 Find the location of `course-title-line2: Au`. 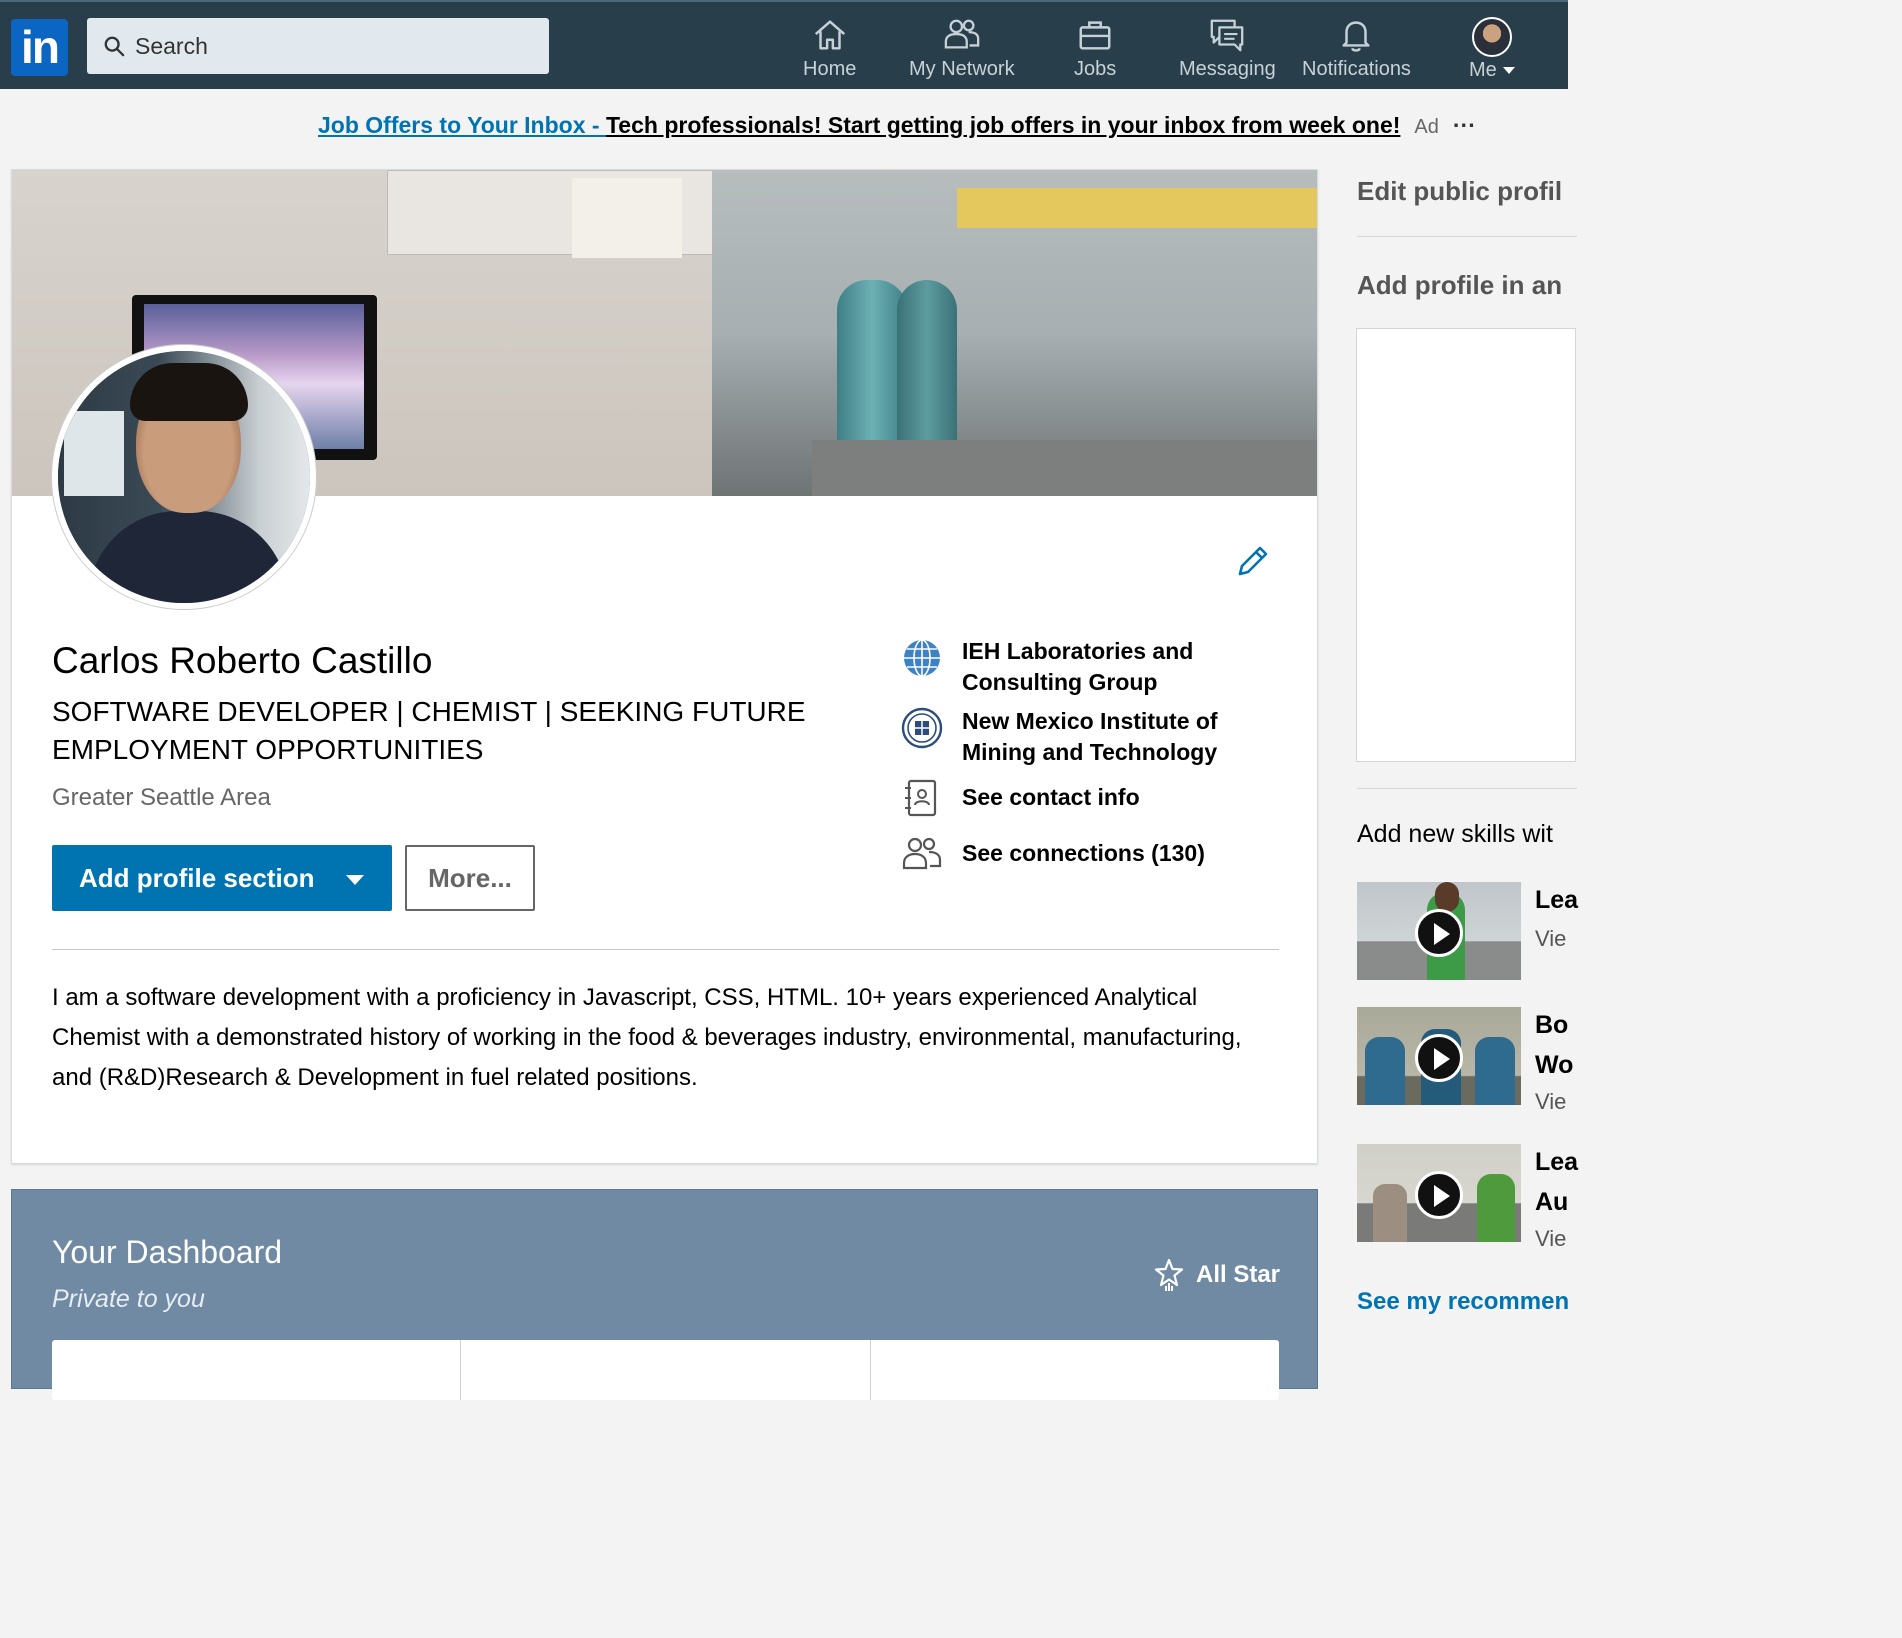

course-title-line2: Au is located at coordinates (1552, 1202).